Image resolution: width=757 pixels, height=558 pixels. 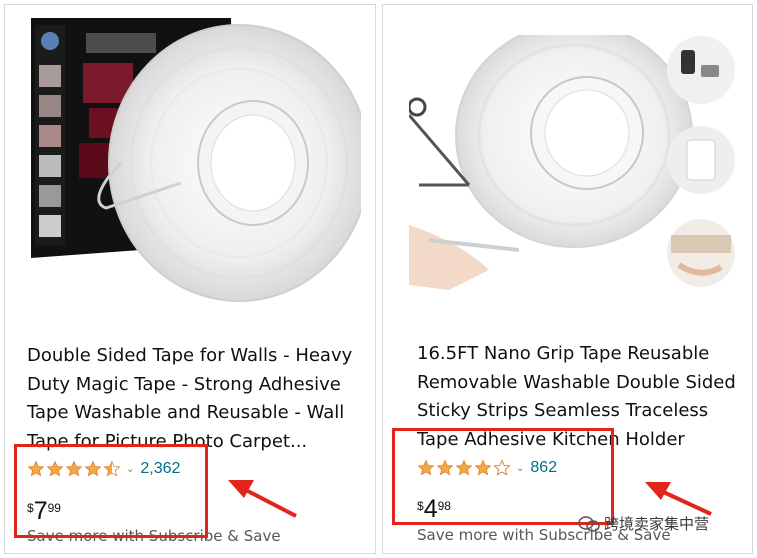 I want to click on watermark: 跨境卖家集中营, so click(x=643, y=523).